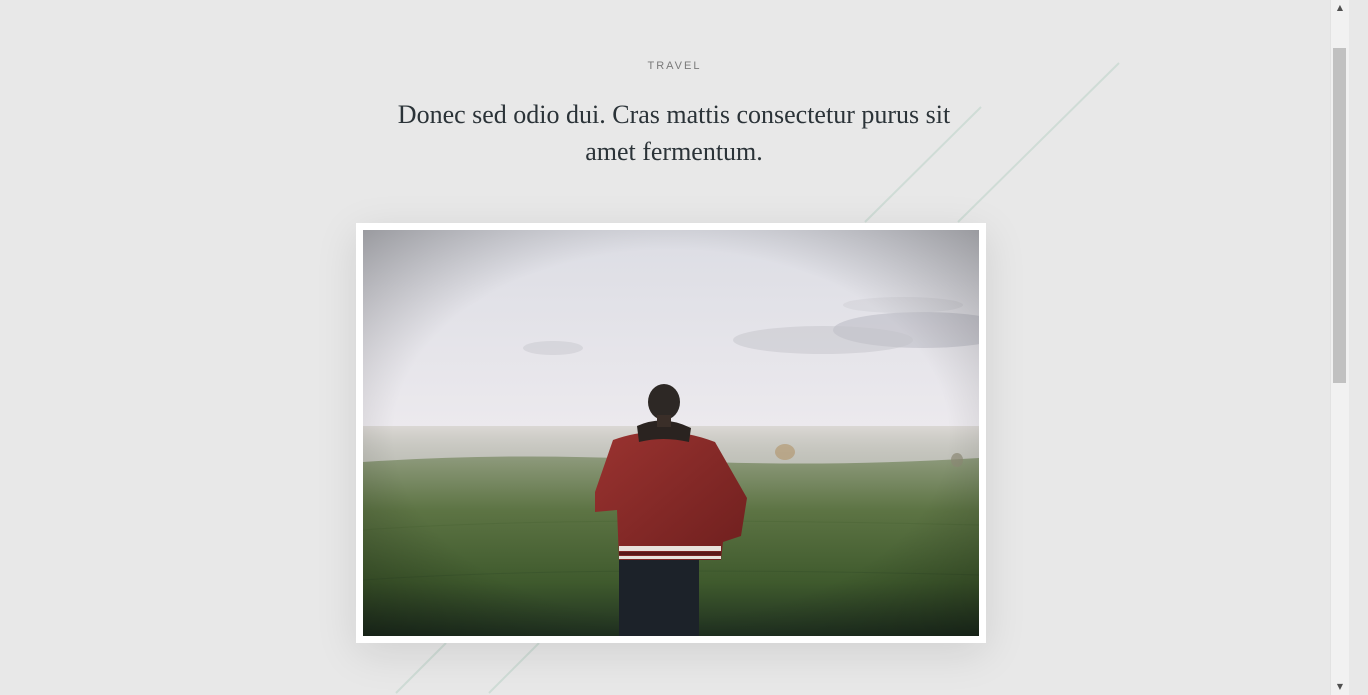 This screenshot has height=695, width=1368. Describe the element at coordinates (1340, 8) in the screenshot. I see `scroll-up-icon: ▲` at that location.